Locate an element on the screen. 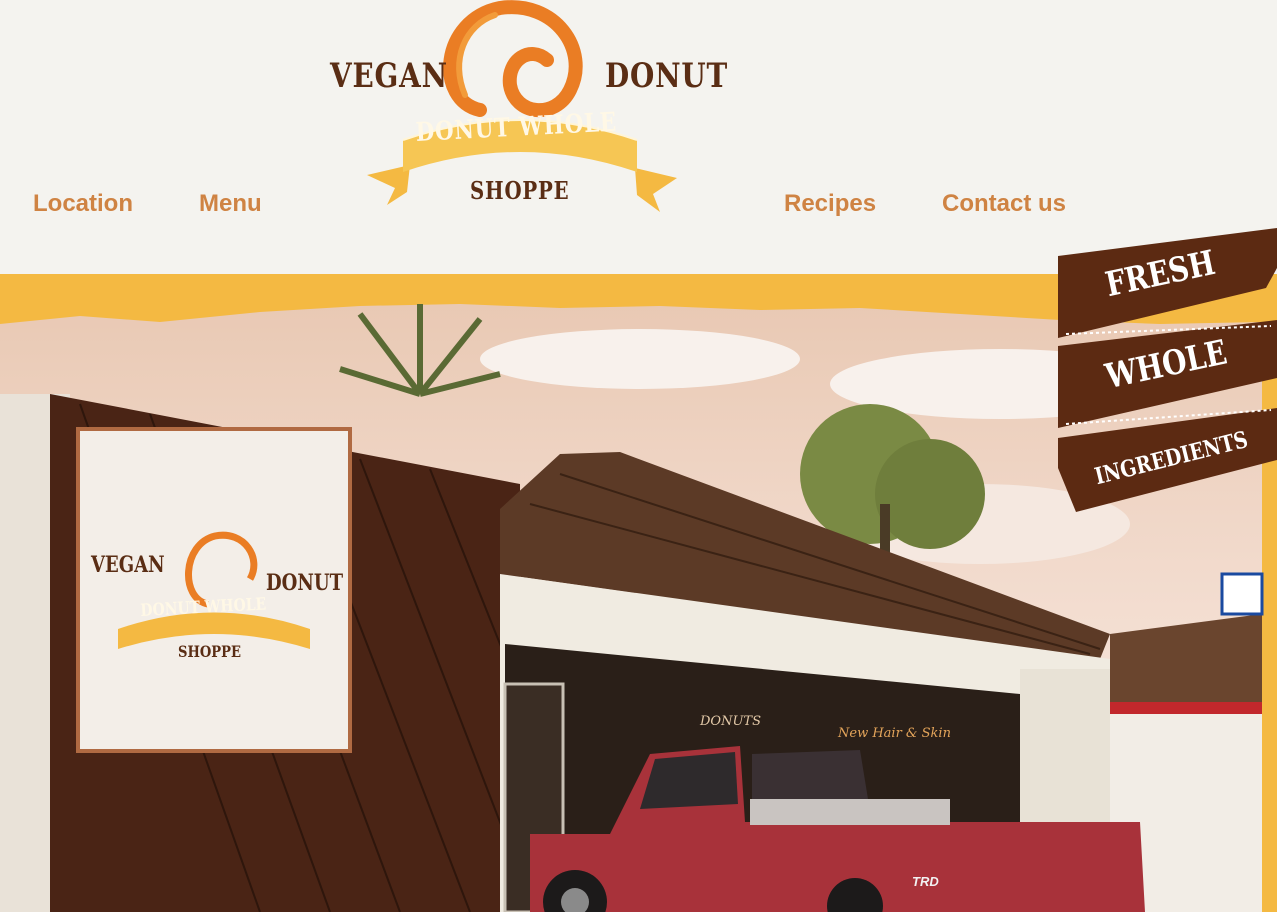 Image resolution: width=1277 pixels, height=912 pixels. nav-menu: Menu is located at coordinates (230, 204).